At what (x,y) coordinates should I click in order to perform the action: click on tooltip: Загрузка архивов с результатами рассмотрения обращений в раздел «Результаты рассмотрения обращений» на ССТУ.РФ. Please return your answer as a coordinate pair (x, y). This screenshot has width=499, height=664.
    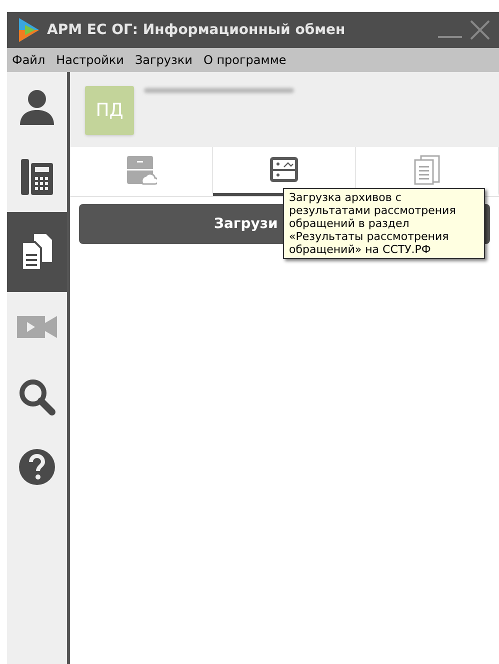
    Looking at the image, I should click on (384, 223).